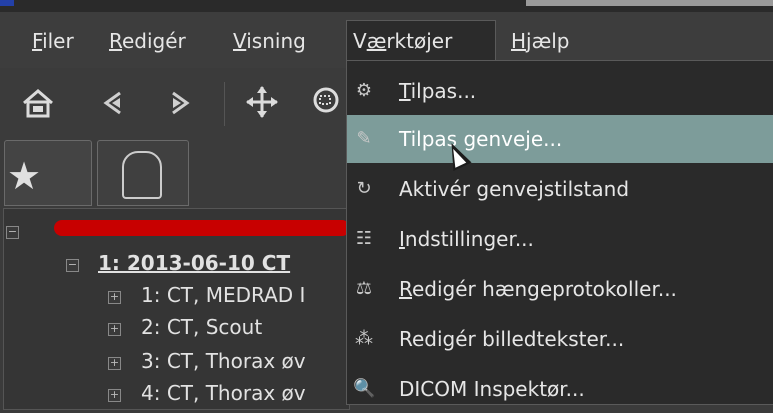 The image size is (773, 413). What do you see at coordinates (114, 297) in the screenshot?
I see `expander-series-1: +` at bounding box center [114, 297].